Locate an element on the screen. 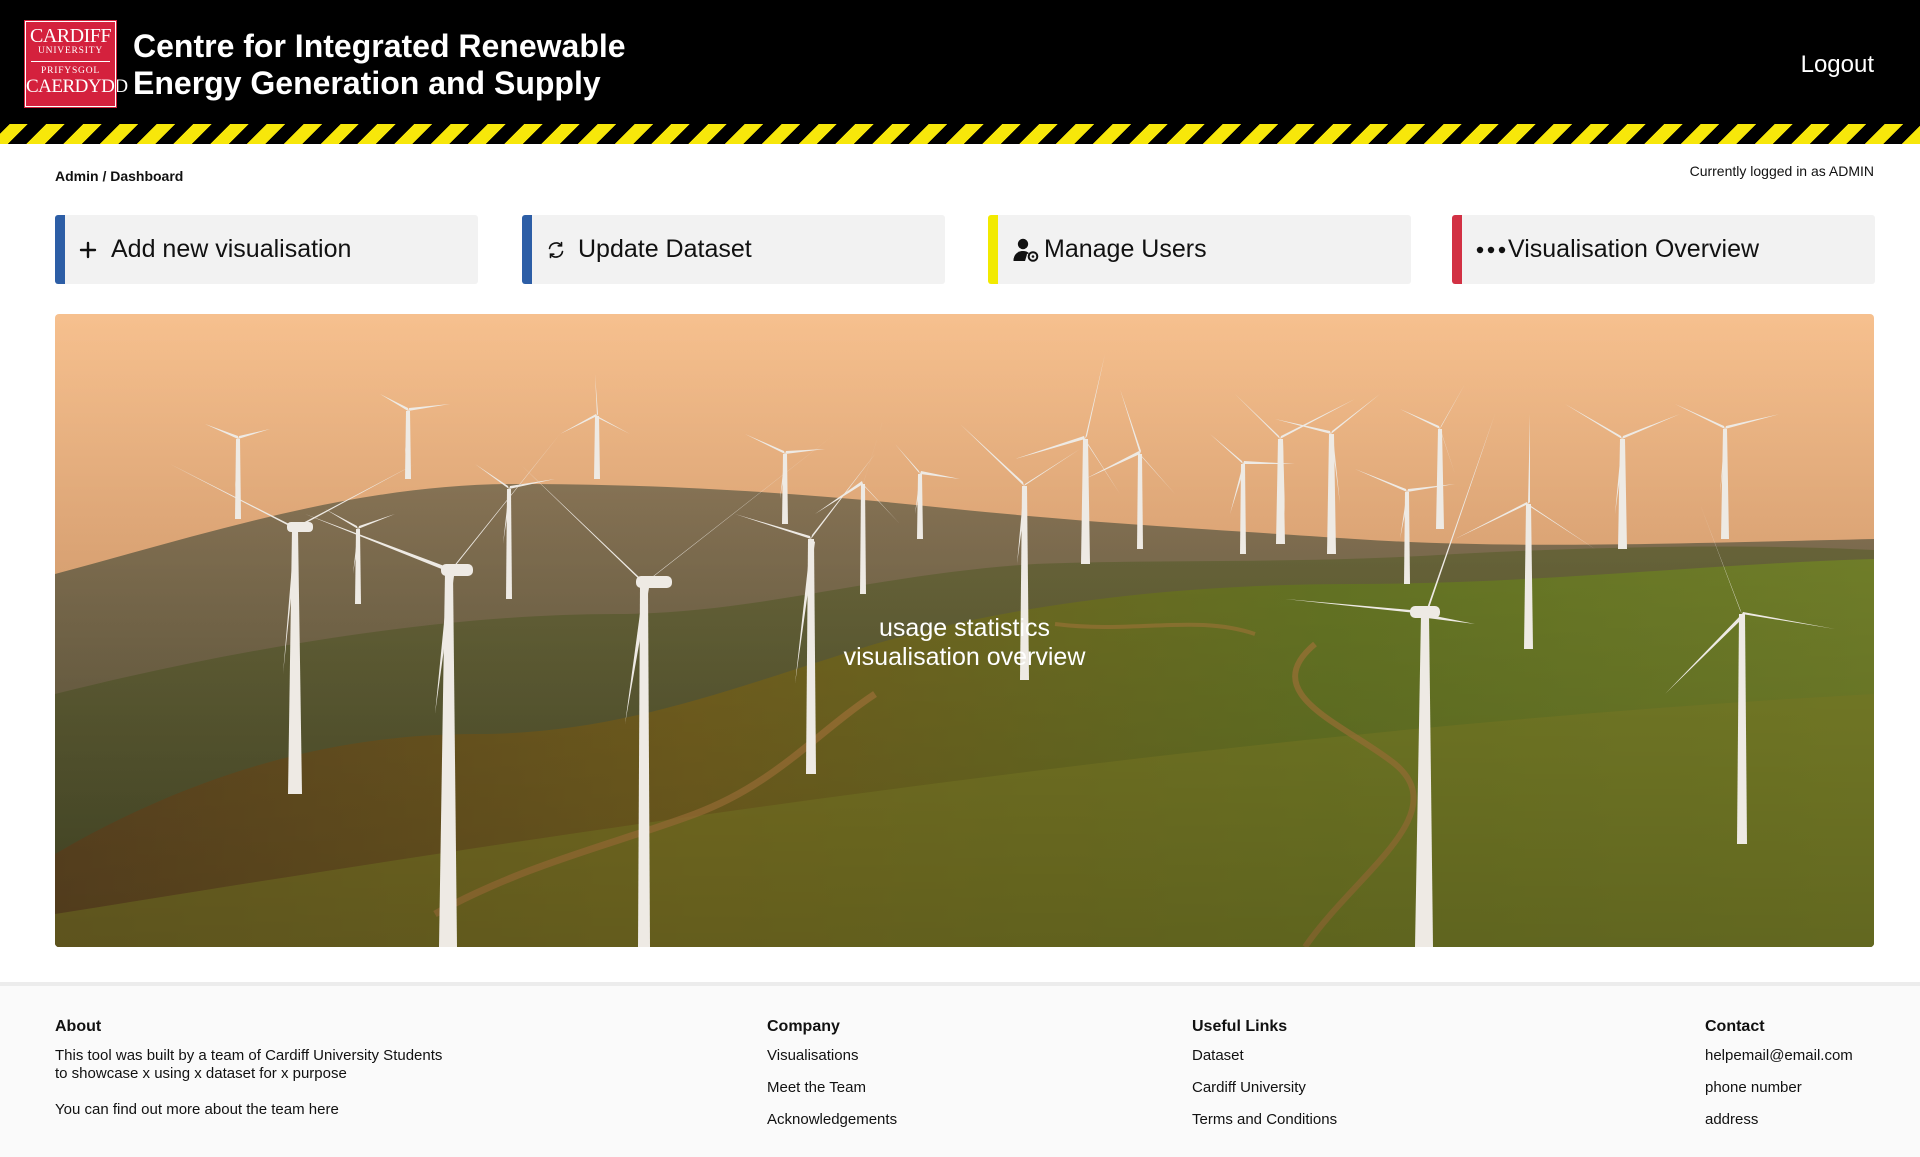  hero-caption-line-1: usage statistics is located at coordinates (964, 628).